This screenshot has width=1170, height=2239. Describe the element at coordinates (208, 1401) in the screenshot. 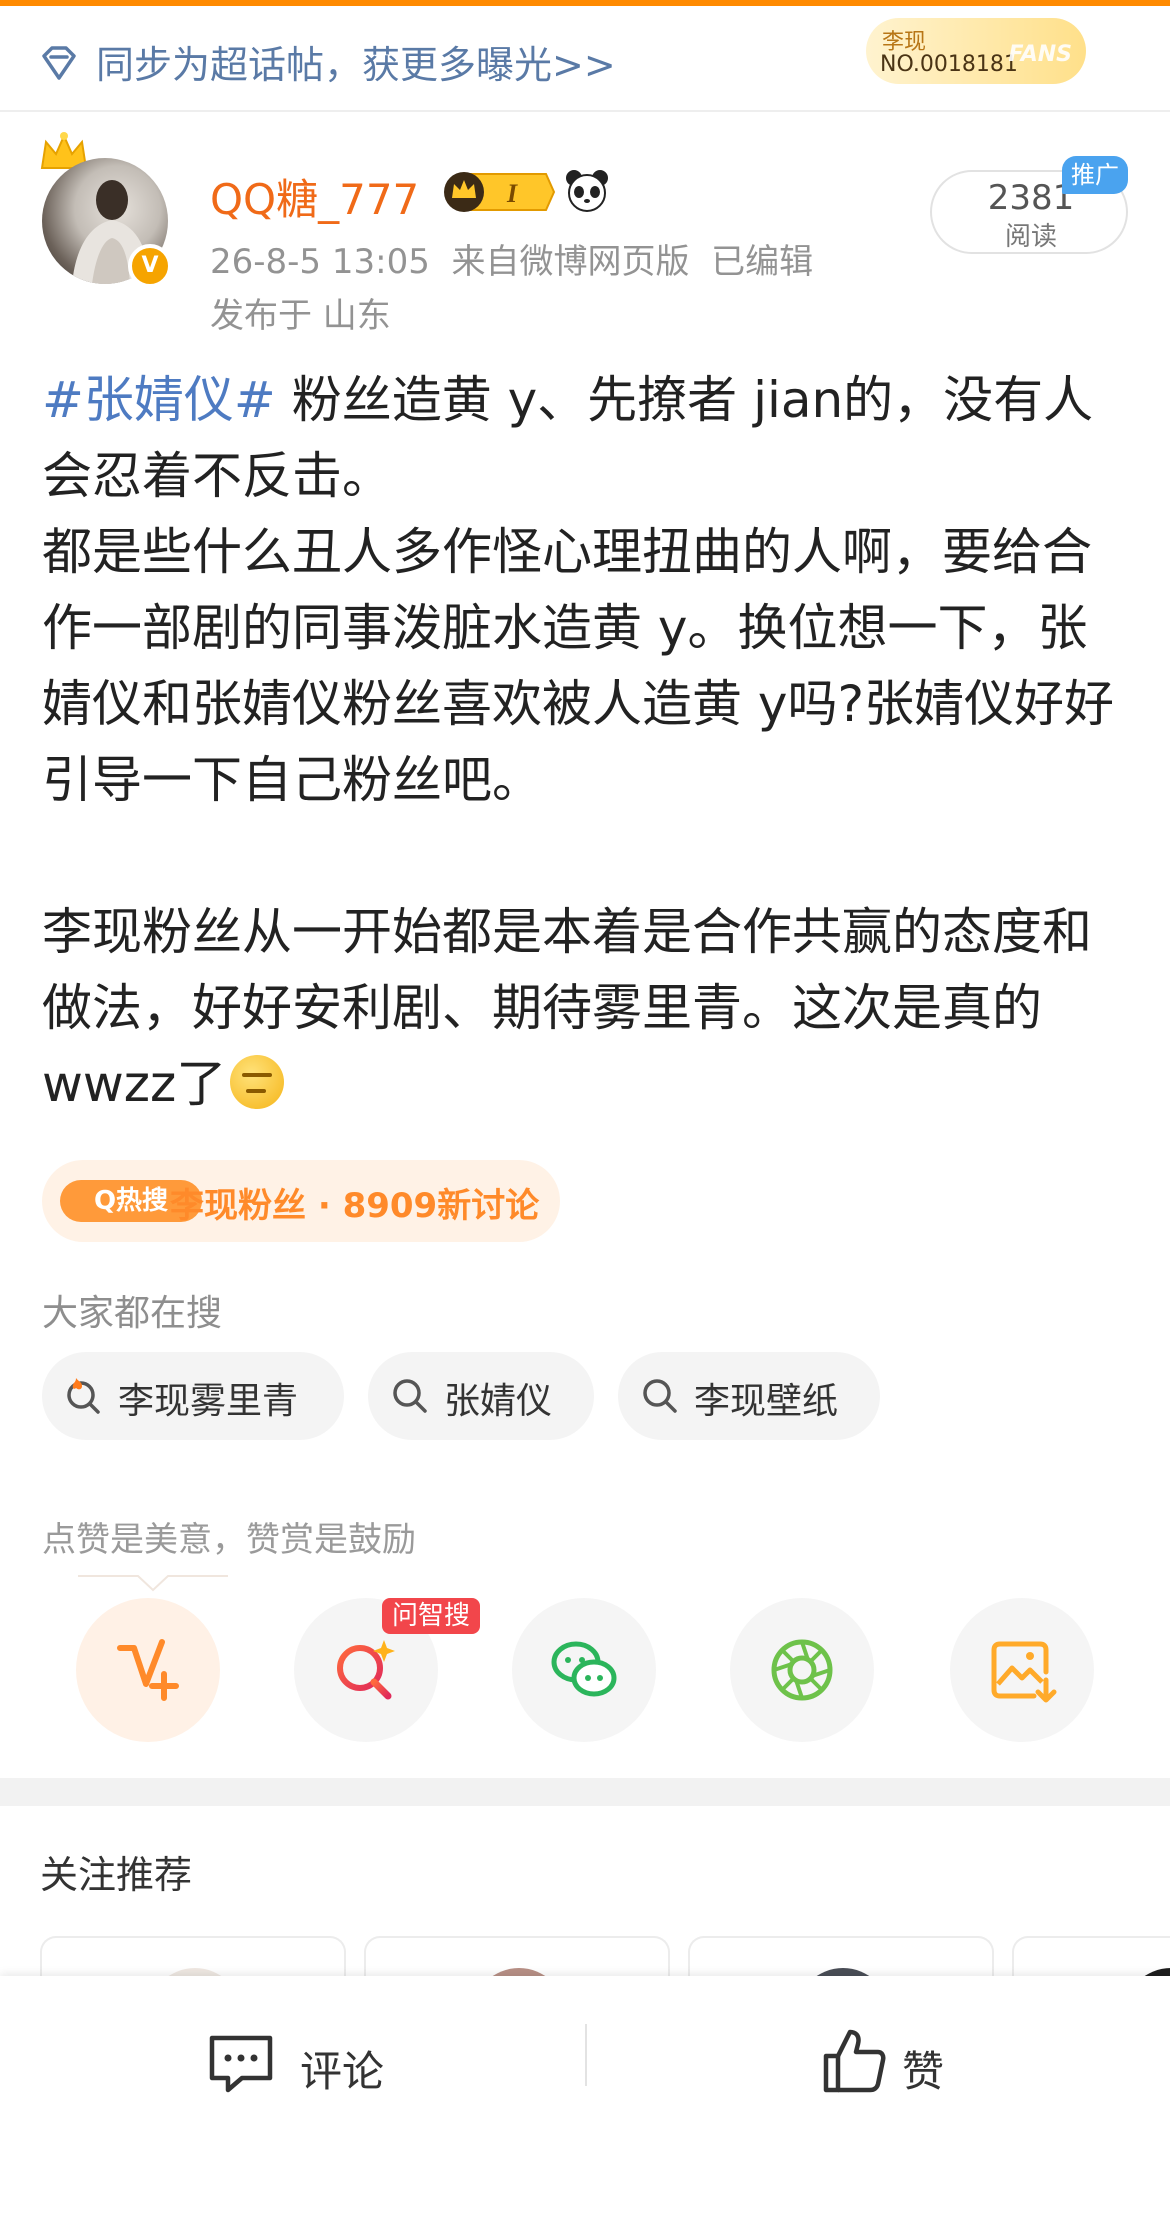

I see `search-chip-label: 李现雾里青` at that location.